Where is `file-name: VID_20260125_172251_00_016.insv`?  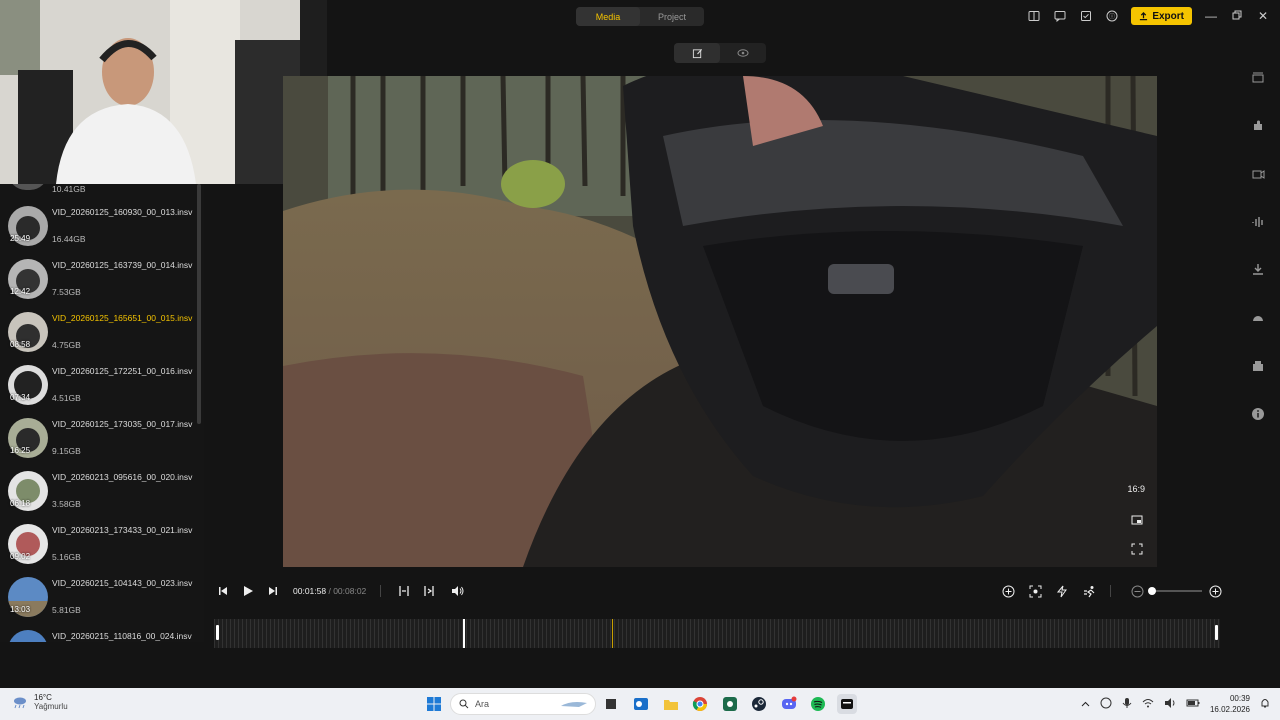
file-name: VID_20260125_172251_00_016.insv is located at coordinates (122, 371).